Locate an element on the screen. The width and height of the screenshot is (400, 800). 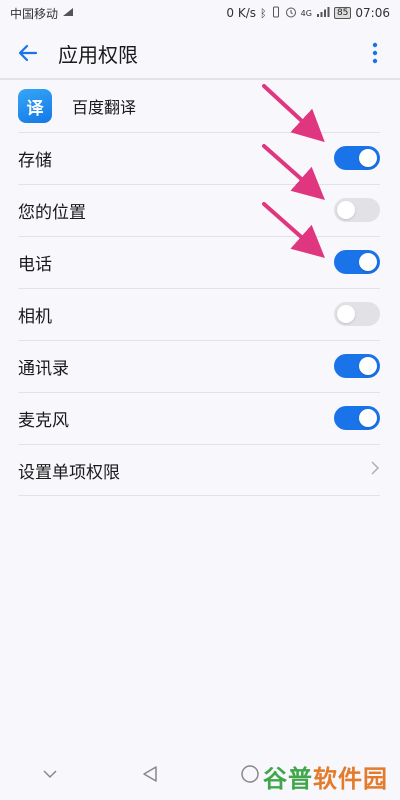
chevron-right-icon is located at coordinates (375, 470).